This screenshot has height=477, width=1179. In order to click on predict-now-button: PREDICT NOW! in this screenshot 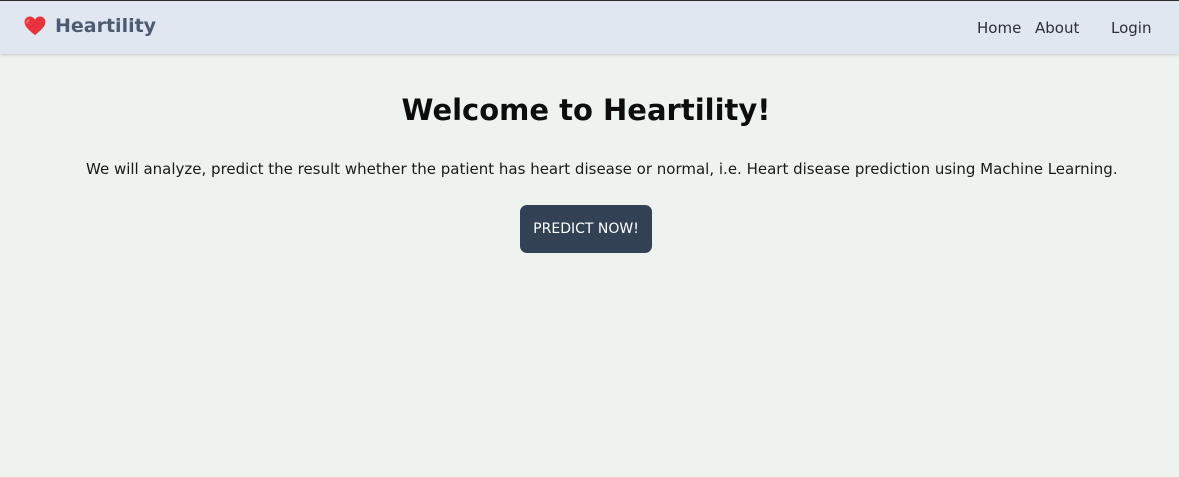, I will do `click(586, 229)`.